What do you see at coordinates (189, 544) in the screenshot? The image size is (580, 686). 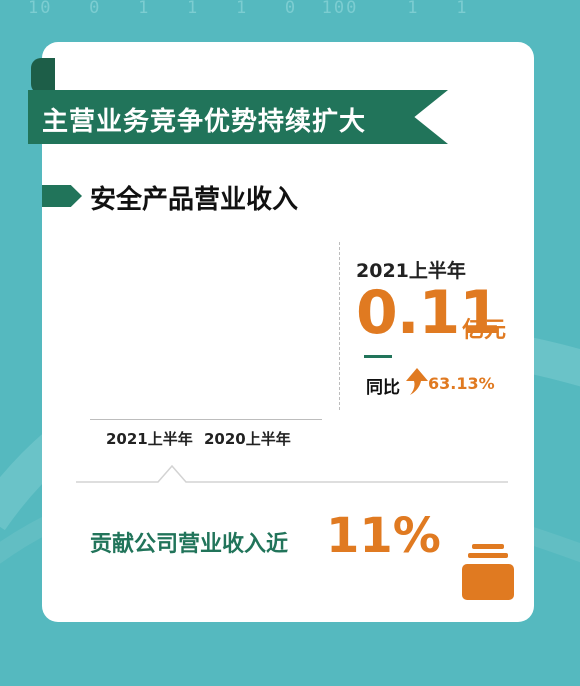 I see `contribution-label: 贡献公司营业收入近` at bounding box center [189, 544].